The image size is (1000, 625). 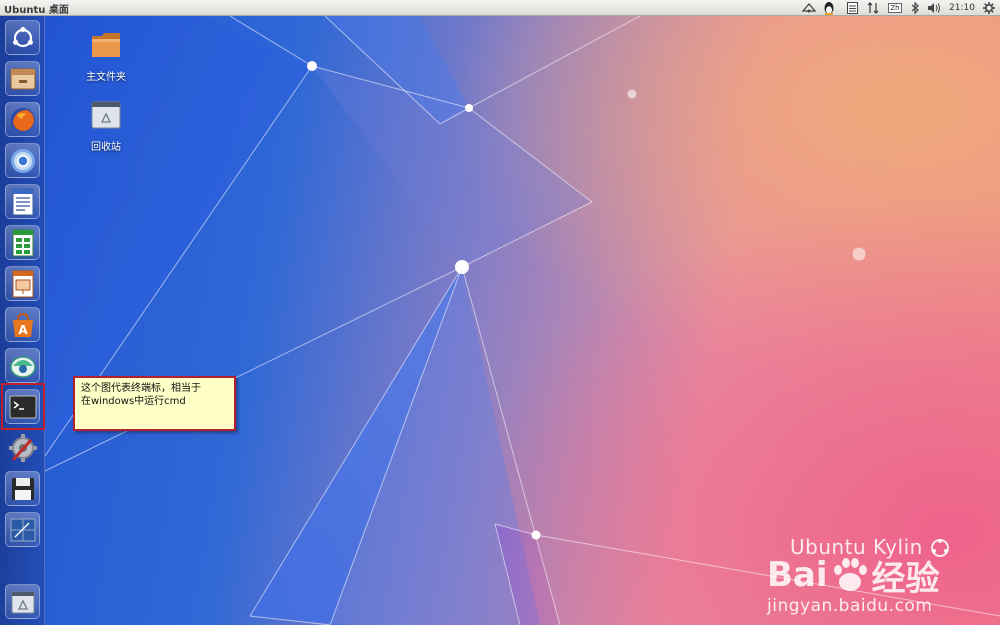 I want to click on launcher-chromium, so click(x=22, y=160).